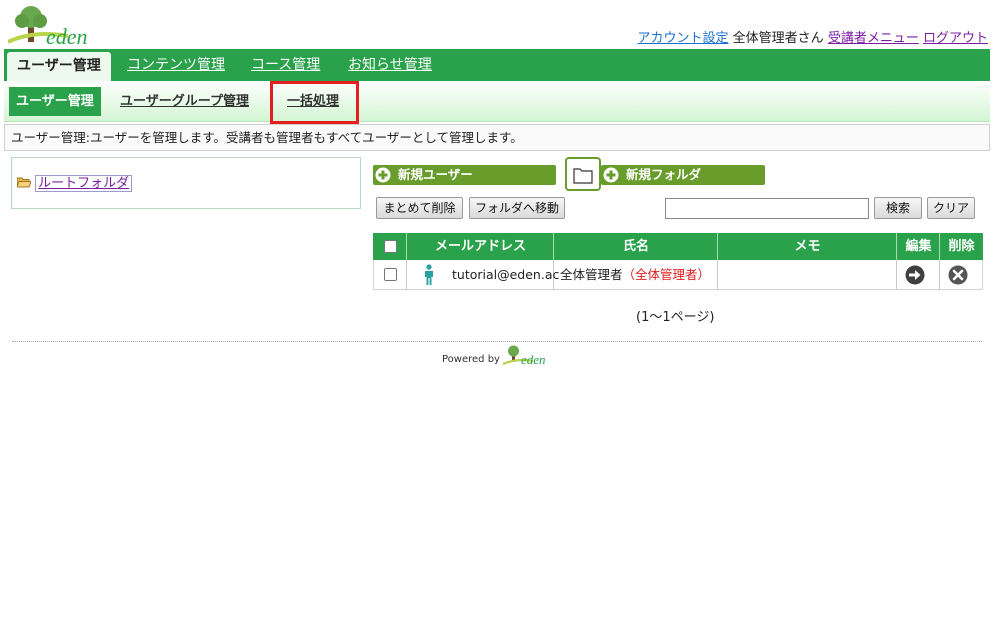  Describe the element at coordinates (435, 174) in the screenshot. I see `new-user-label: 新規ユーザー` at that location.